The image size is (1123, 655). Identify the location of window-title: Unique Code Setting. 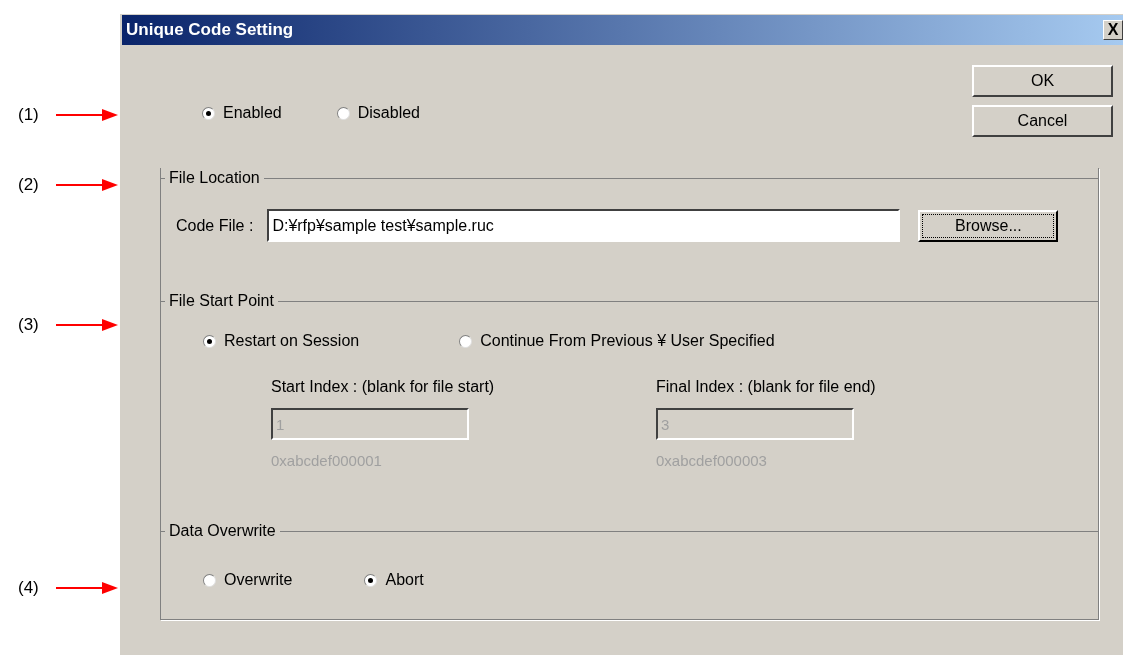
(209, 30).